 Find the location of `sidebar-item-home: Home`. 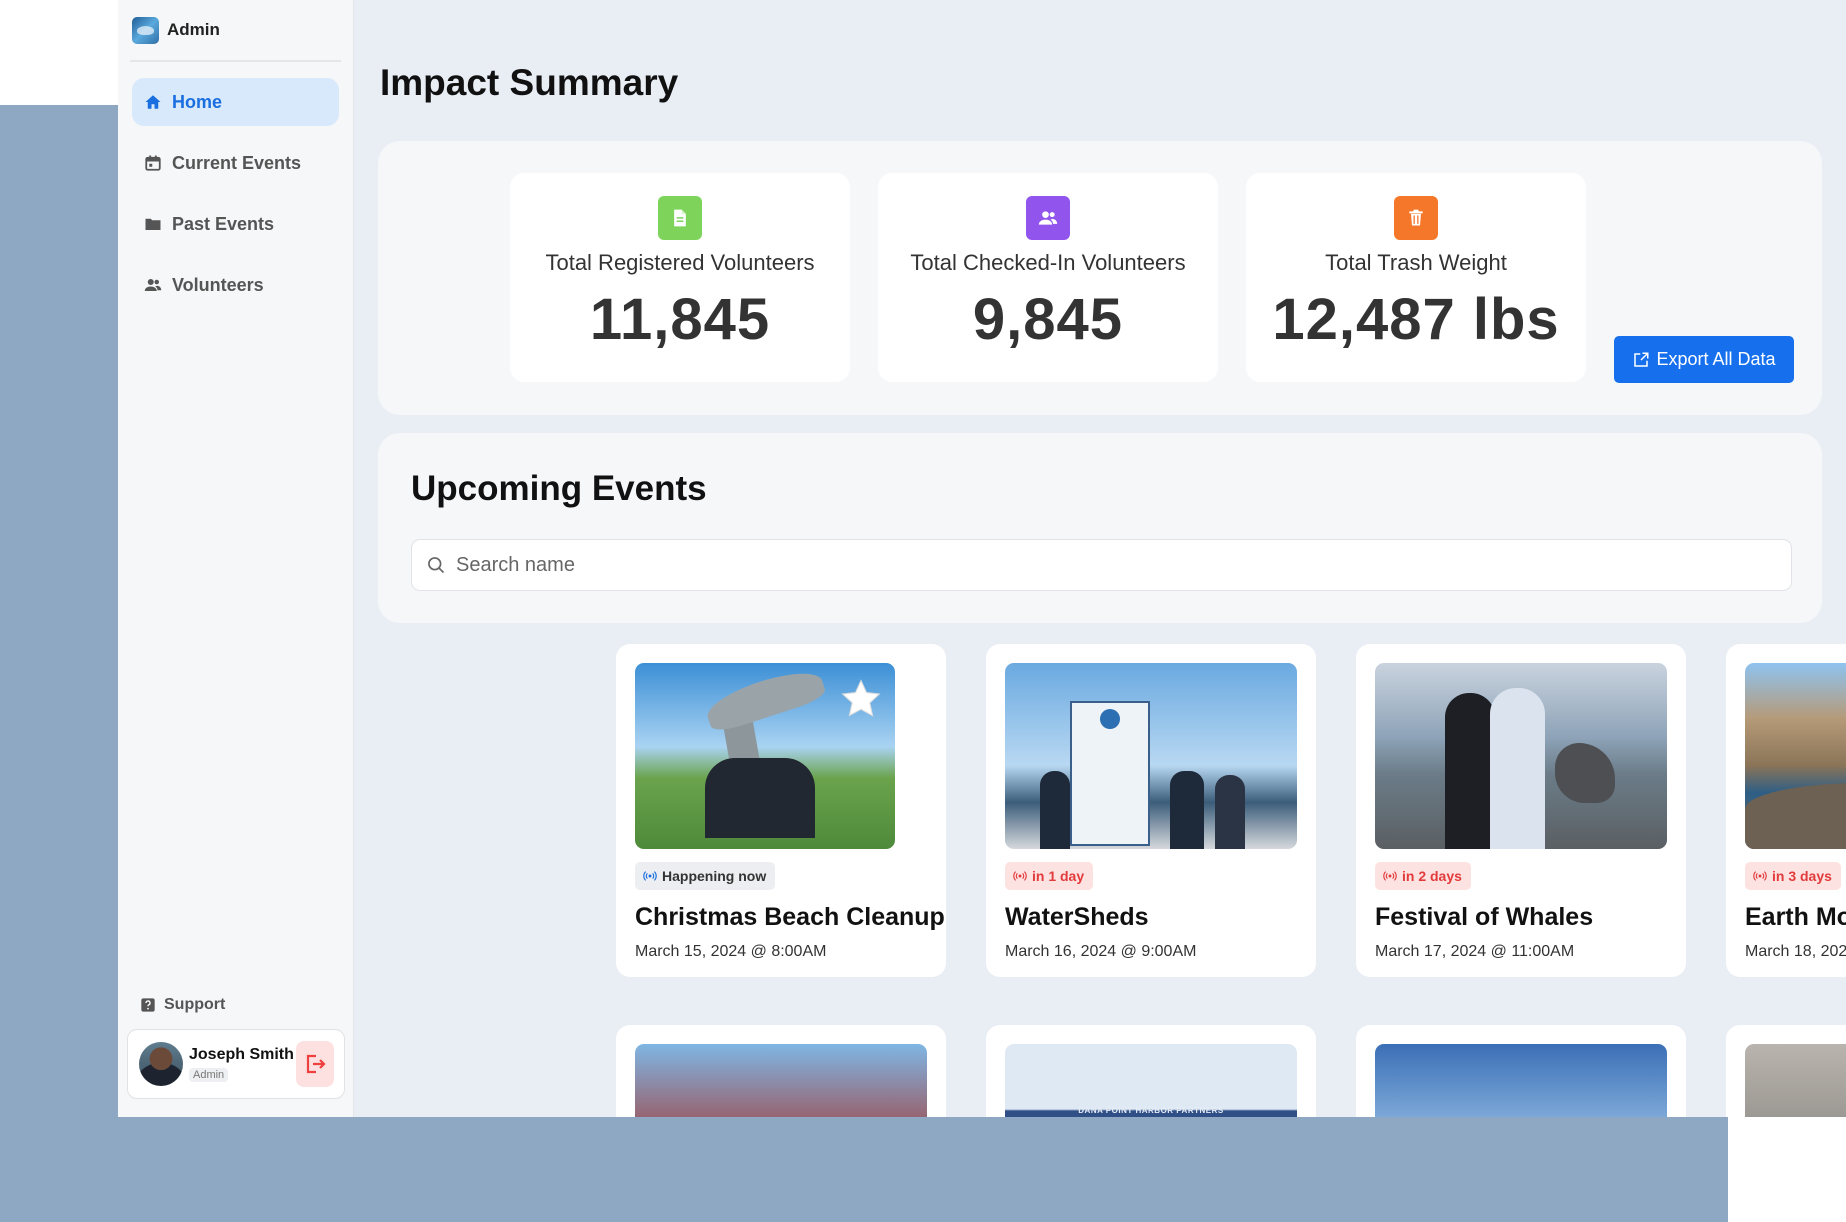

sidebar-item-home: Home is located at coordinates (235, 102).